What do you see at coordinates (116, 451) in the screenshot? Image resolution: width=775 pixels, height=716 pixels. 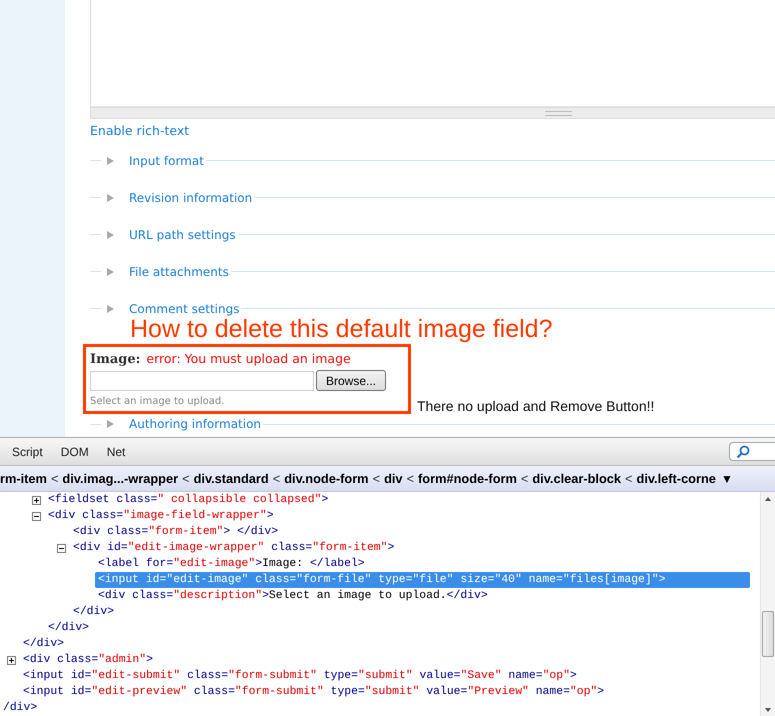 I see `panel-tab: Net` at bounding box center [116, 451].